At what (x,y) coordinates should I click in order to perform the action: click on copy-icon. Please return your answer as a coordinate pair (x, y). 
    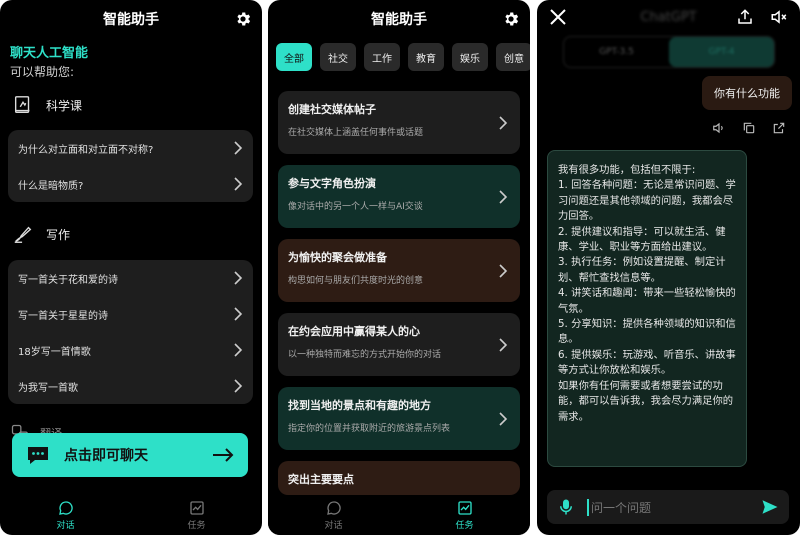
    Looking at the image, I should click on (749, 128).